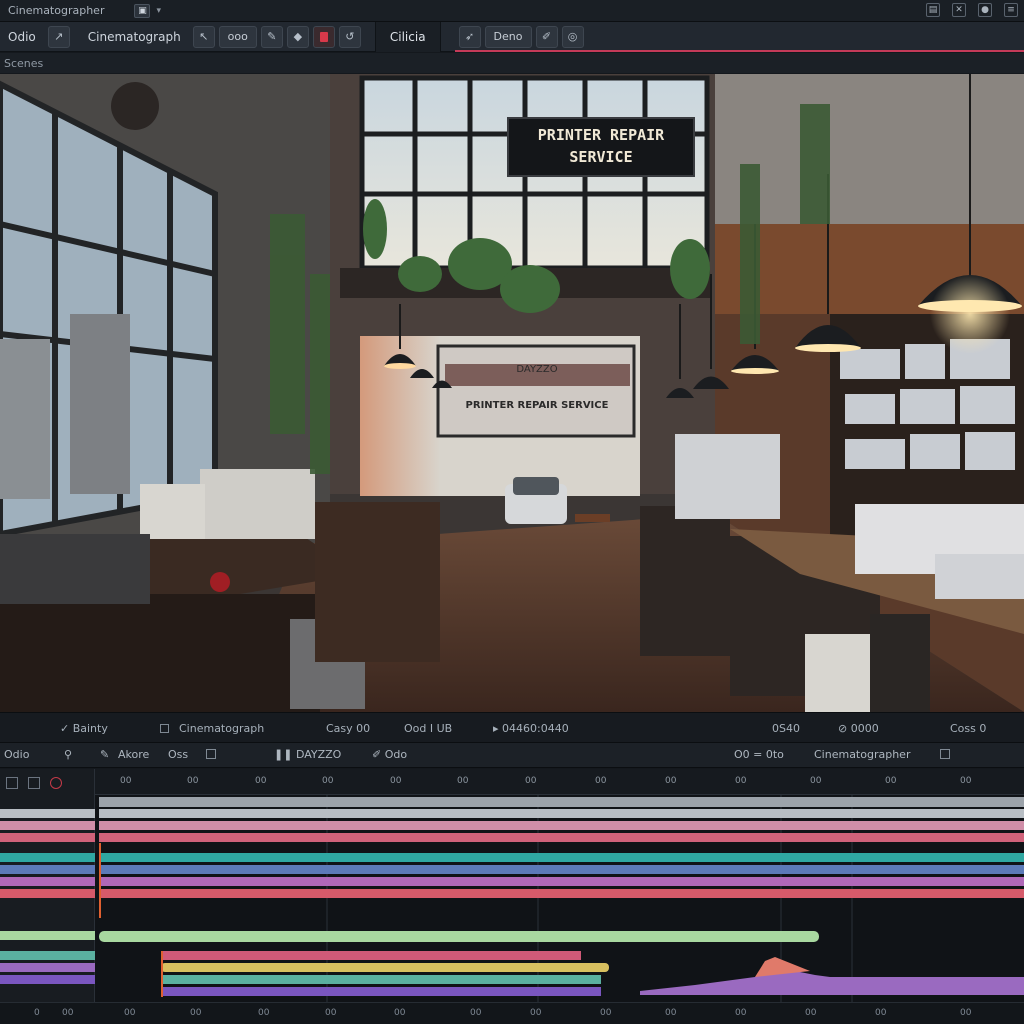 Image resolution: width=1024 pixels, height=1024 pixels. What do you see at coordinates (1011, 10) in the screenshot?
I see `menu-icon: ≡` at bounding box center [1011, 10].